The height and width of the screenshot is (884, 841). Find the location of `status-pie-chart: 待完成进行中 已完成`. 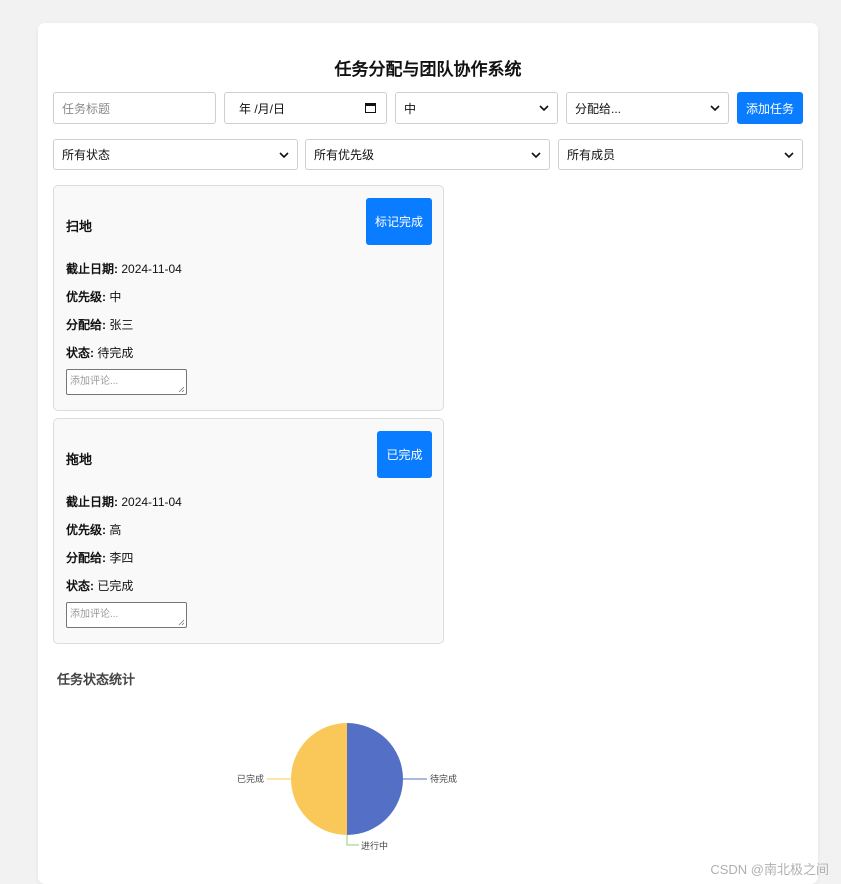

status-pie-chart: 待完成进行中 已完成 is located at coordinates (347, 787).